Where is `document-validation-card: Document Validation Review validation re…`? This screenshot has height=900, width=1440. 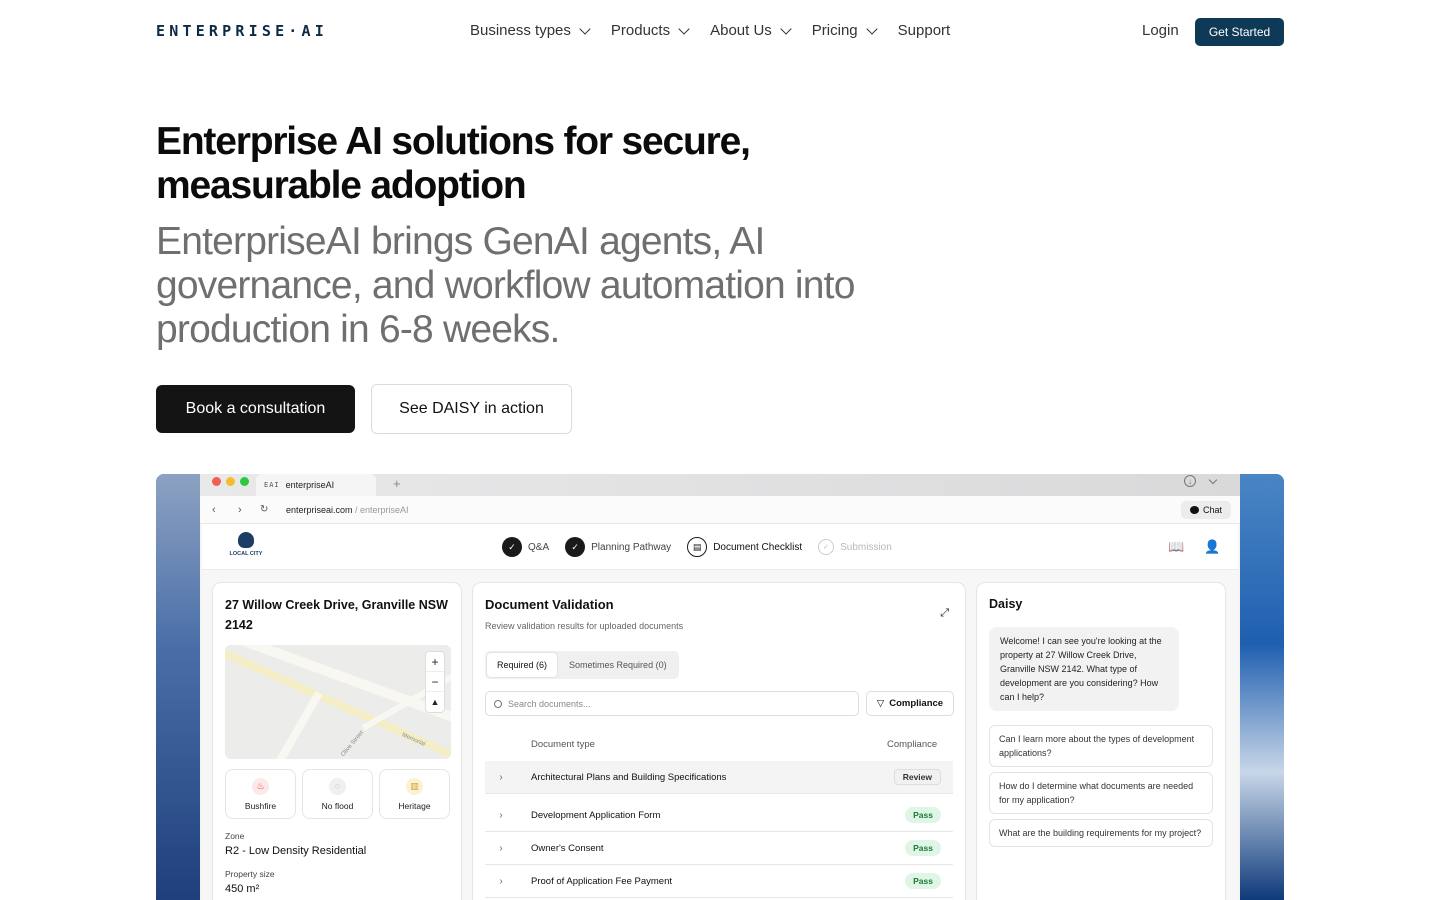
document-validation-card: Document Validation Review validation re… is located at coordinates (719, 741).